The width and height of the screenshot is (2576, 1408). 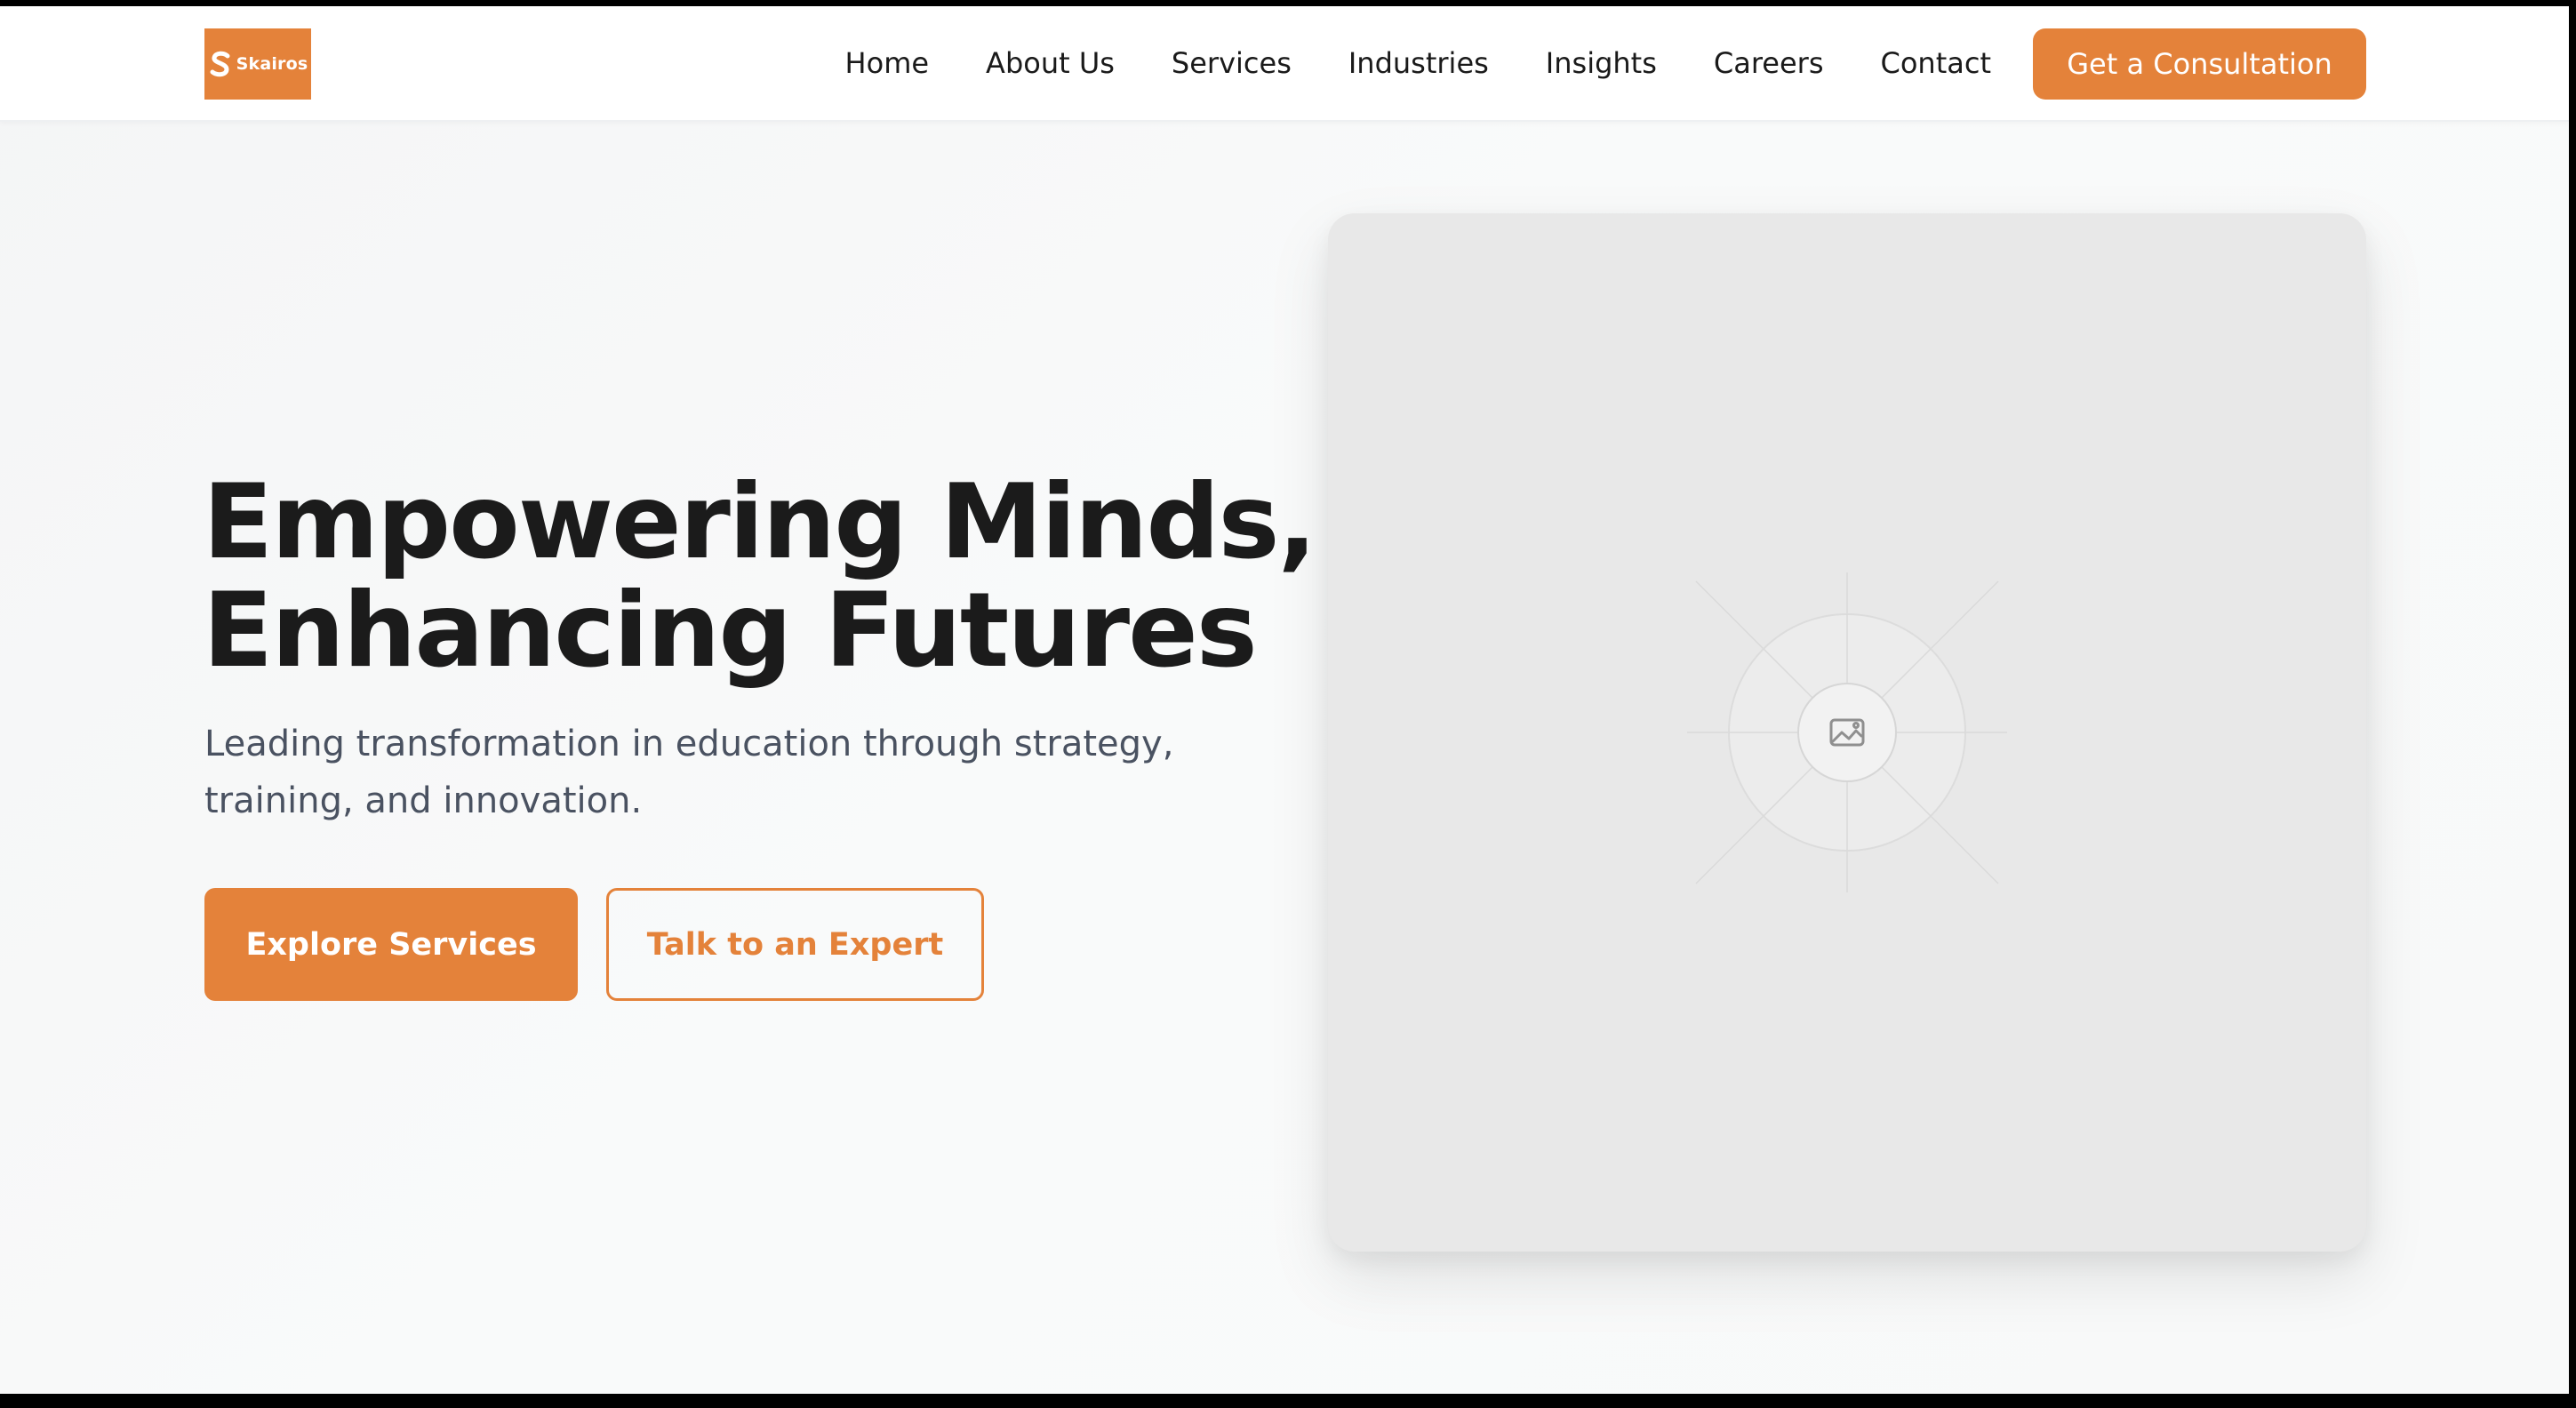 I want to click on explore-services-button: Explore Services, so click(x=391, y=944).